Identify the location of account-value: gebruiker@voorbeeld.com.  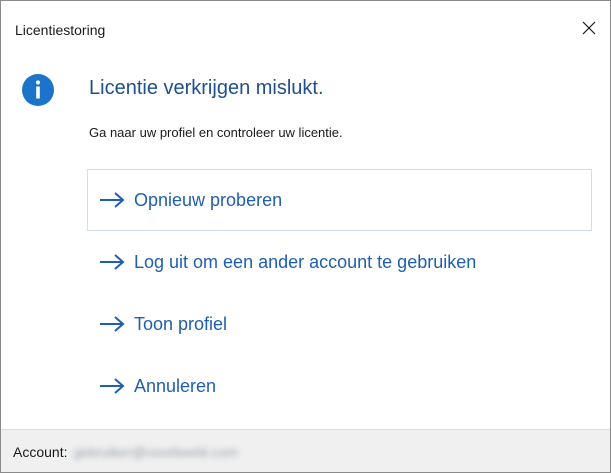
(155, 451).